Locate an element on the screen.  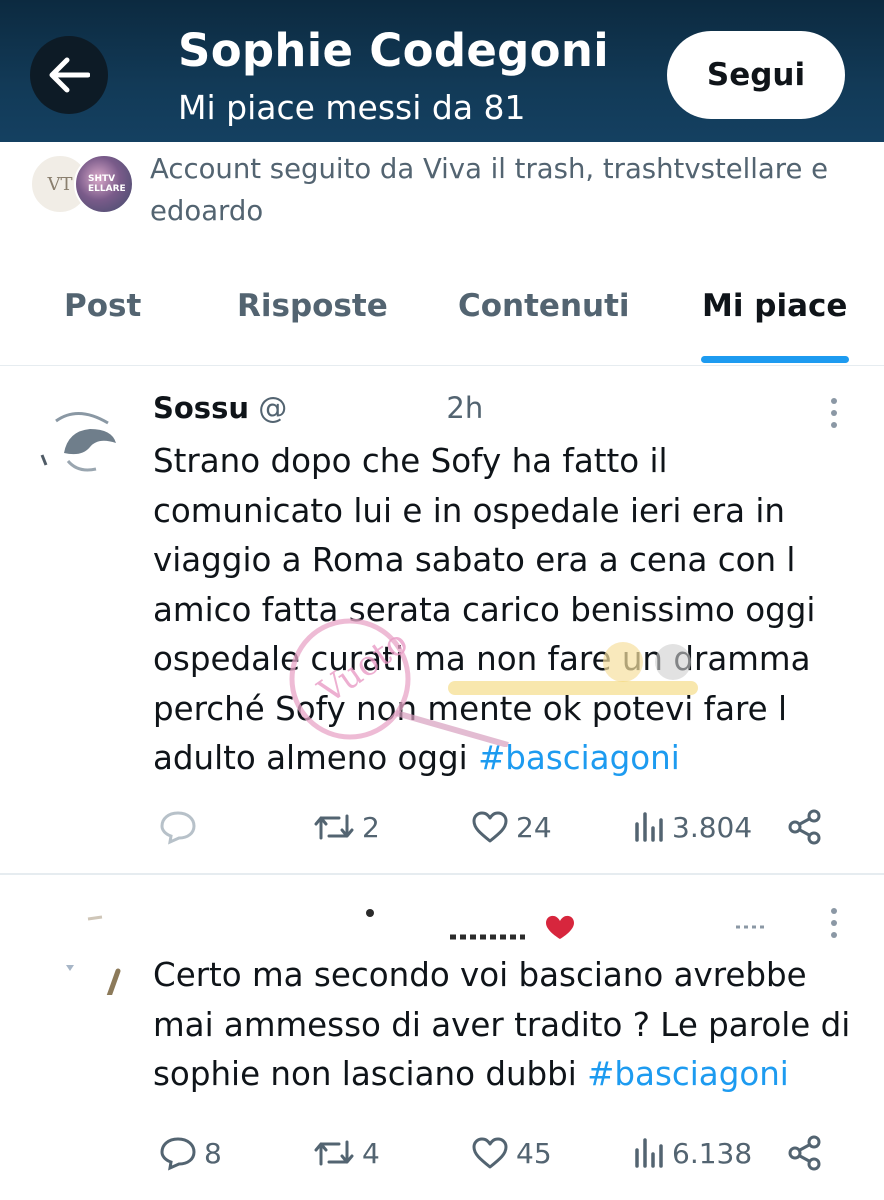
author-name: Sossu is located at coordinates (201, 408).